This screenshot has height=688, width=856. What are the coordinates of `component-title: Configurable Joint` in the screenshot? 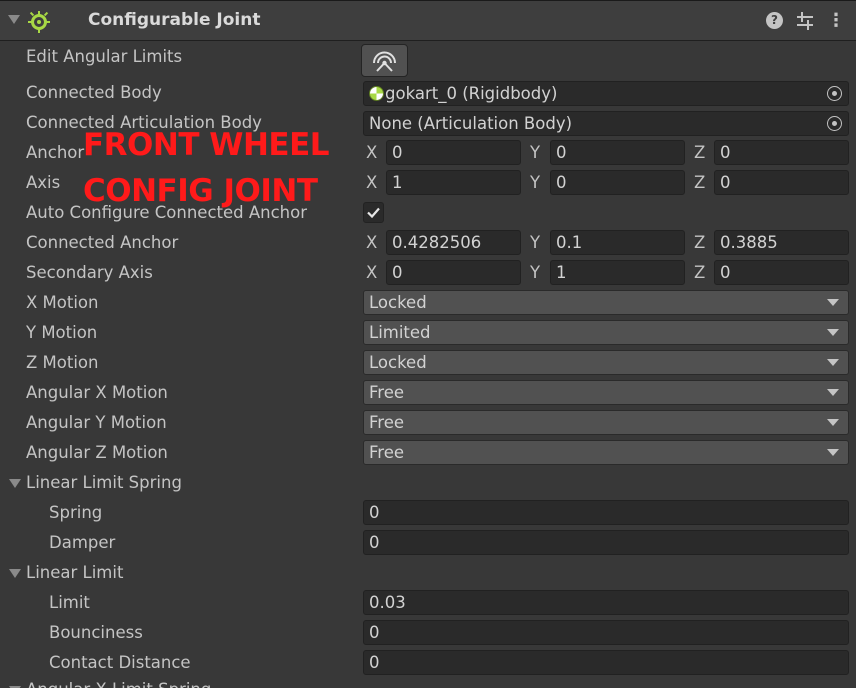 It's located at (174, 20).